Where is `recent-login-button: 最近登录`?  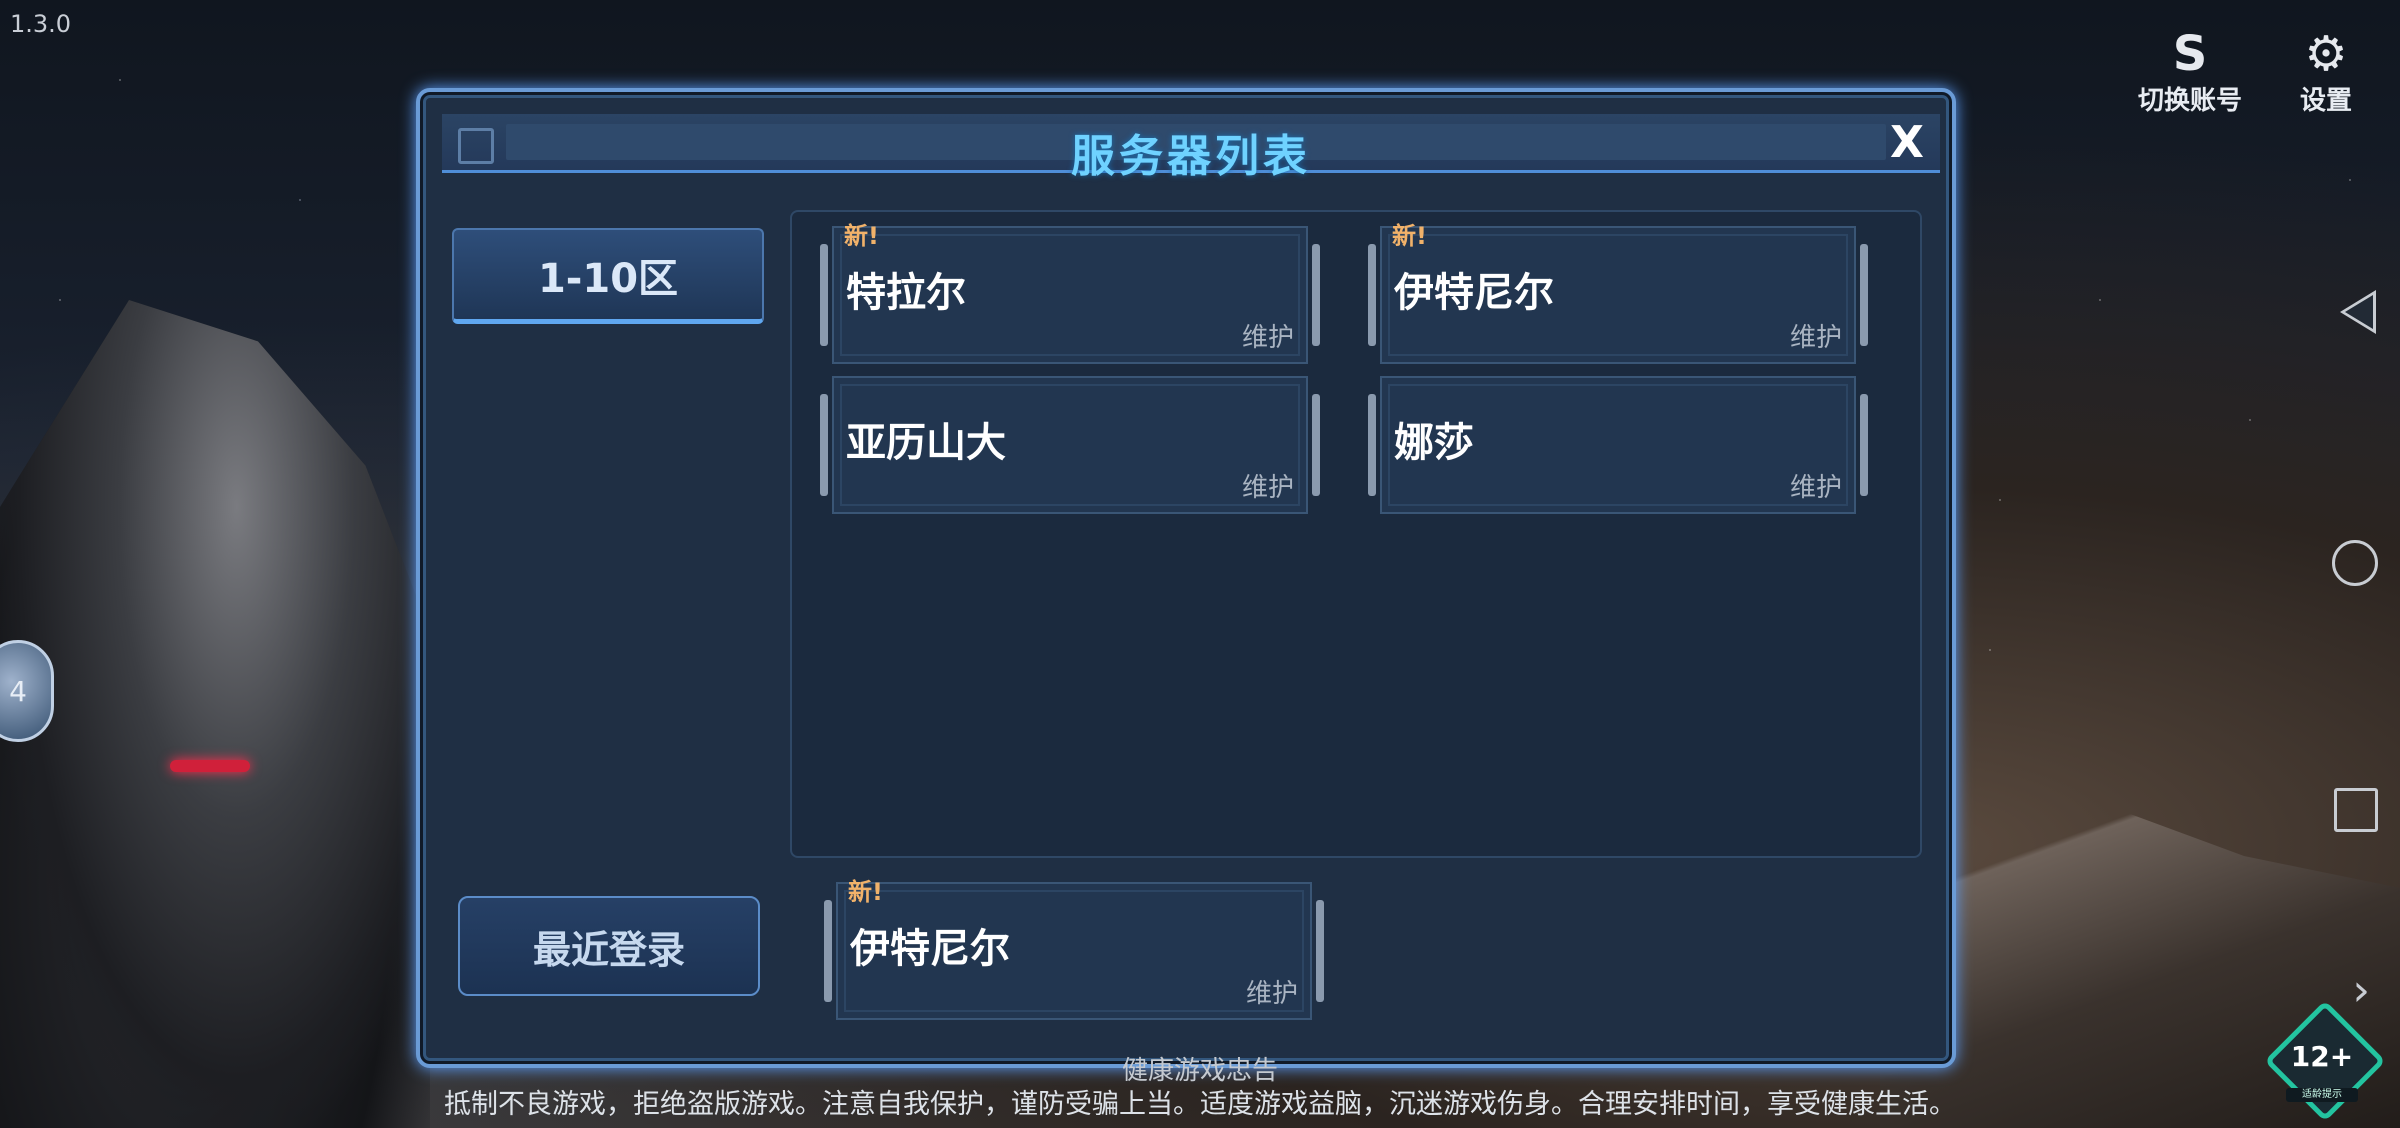 recent-login-button: 最近登录 is located at coordinates (609, 946).